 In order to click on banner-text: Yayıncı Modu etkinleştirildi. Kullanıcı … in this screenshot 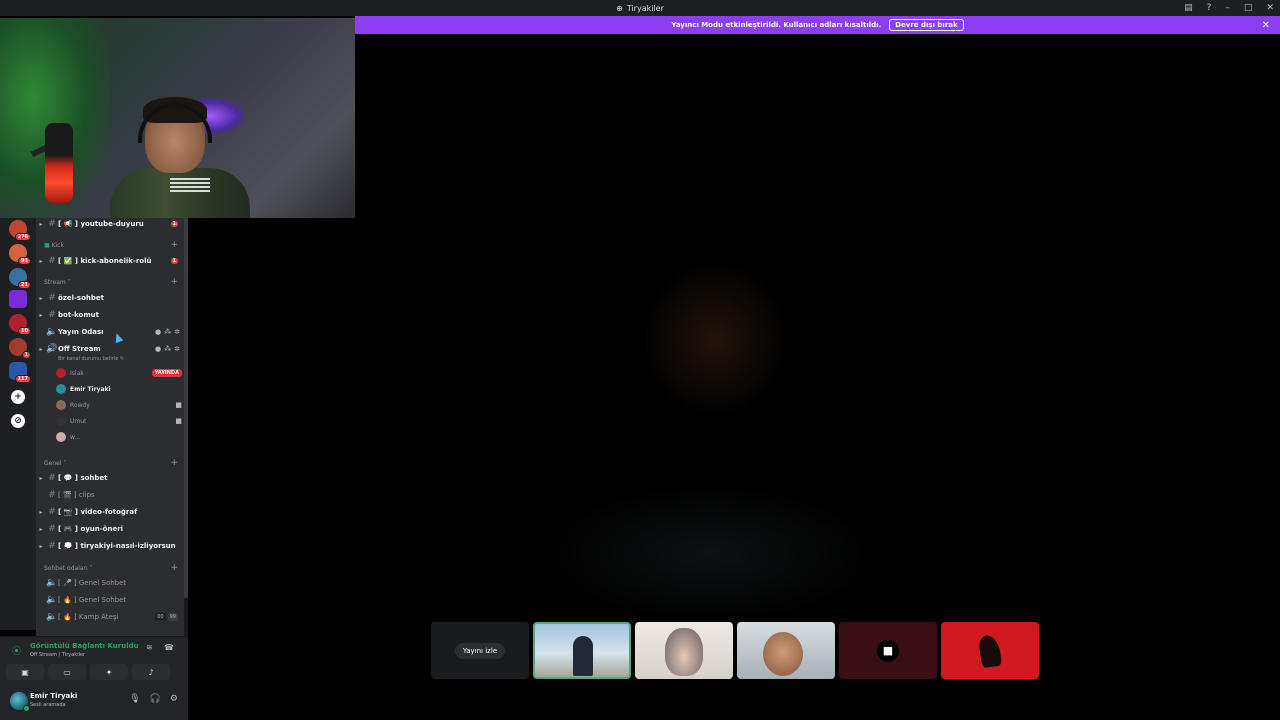, I will do `click(776, 25)`.